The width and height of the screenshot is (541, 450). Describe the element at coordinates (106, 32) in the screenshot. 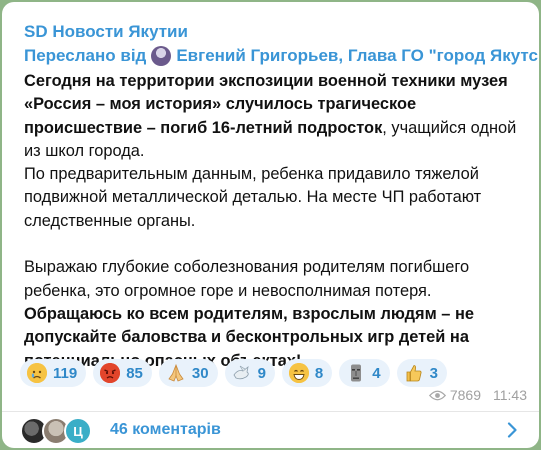

I see `channel-name: SD Новости Якутии` at that location.